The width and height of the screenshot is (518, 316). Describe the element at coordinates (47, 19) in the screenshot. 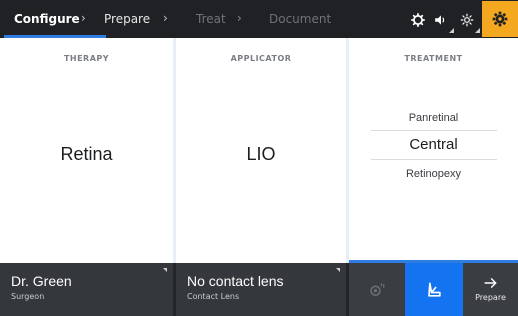

I see `step-configure: Configure` at that location.